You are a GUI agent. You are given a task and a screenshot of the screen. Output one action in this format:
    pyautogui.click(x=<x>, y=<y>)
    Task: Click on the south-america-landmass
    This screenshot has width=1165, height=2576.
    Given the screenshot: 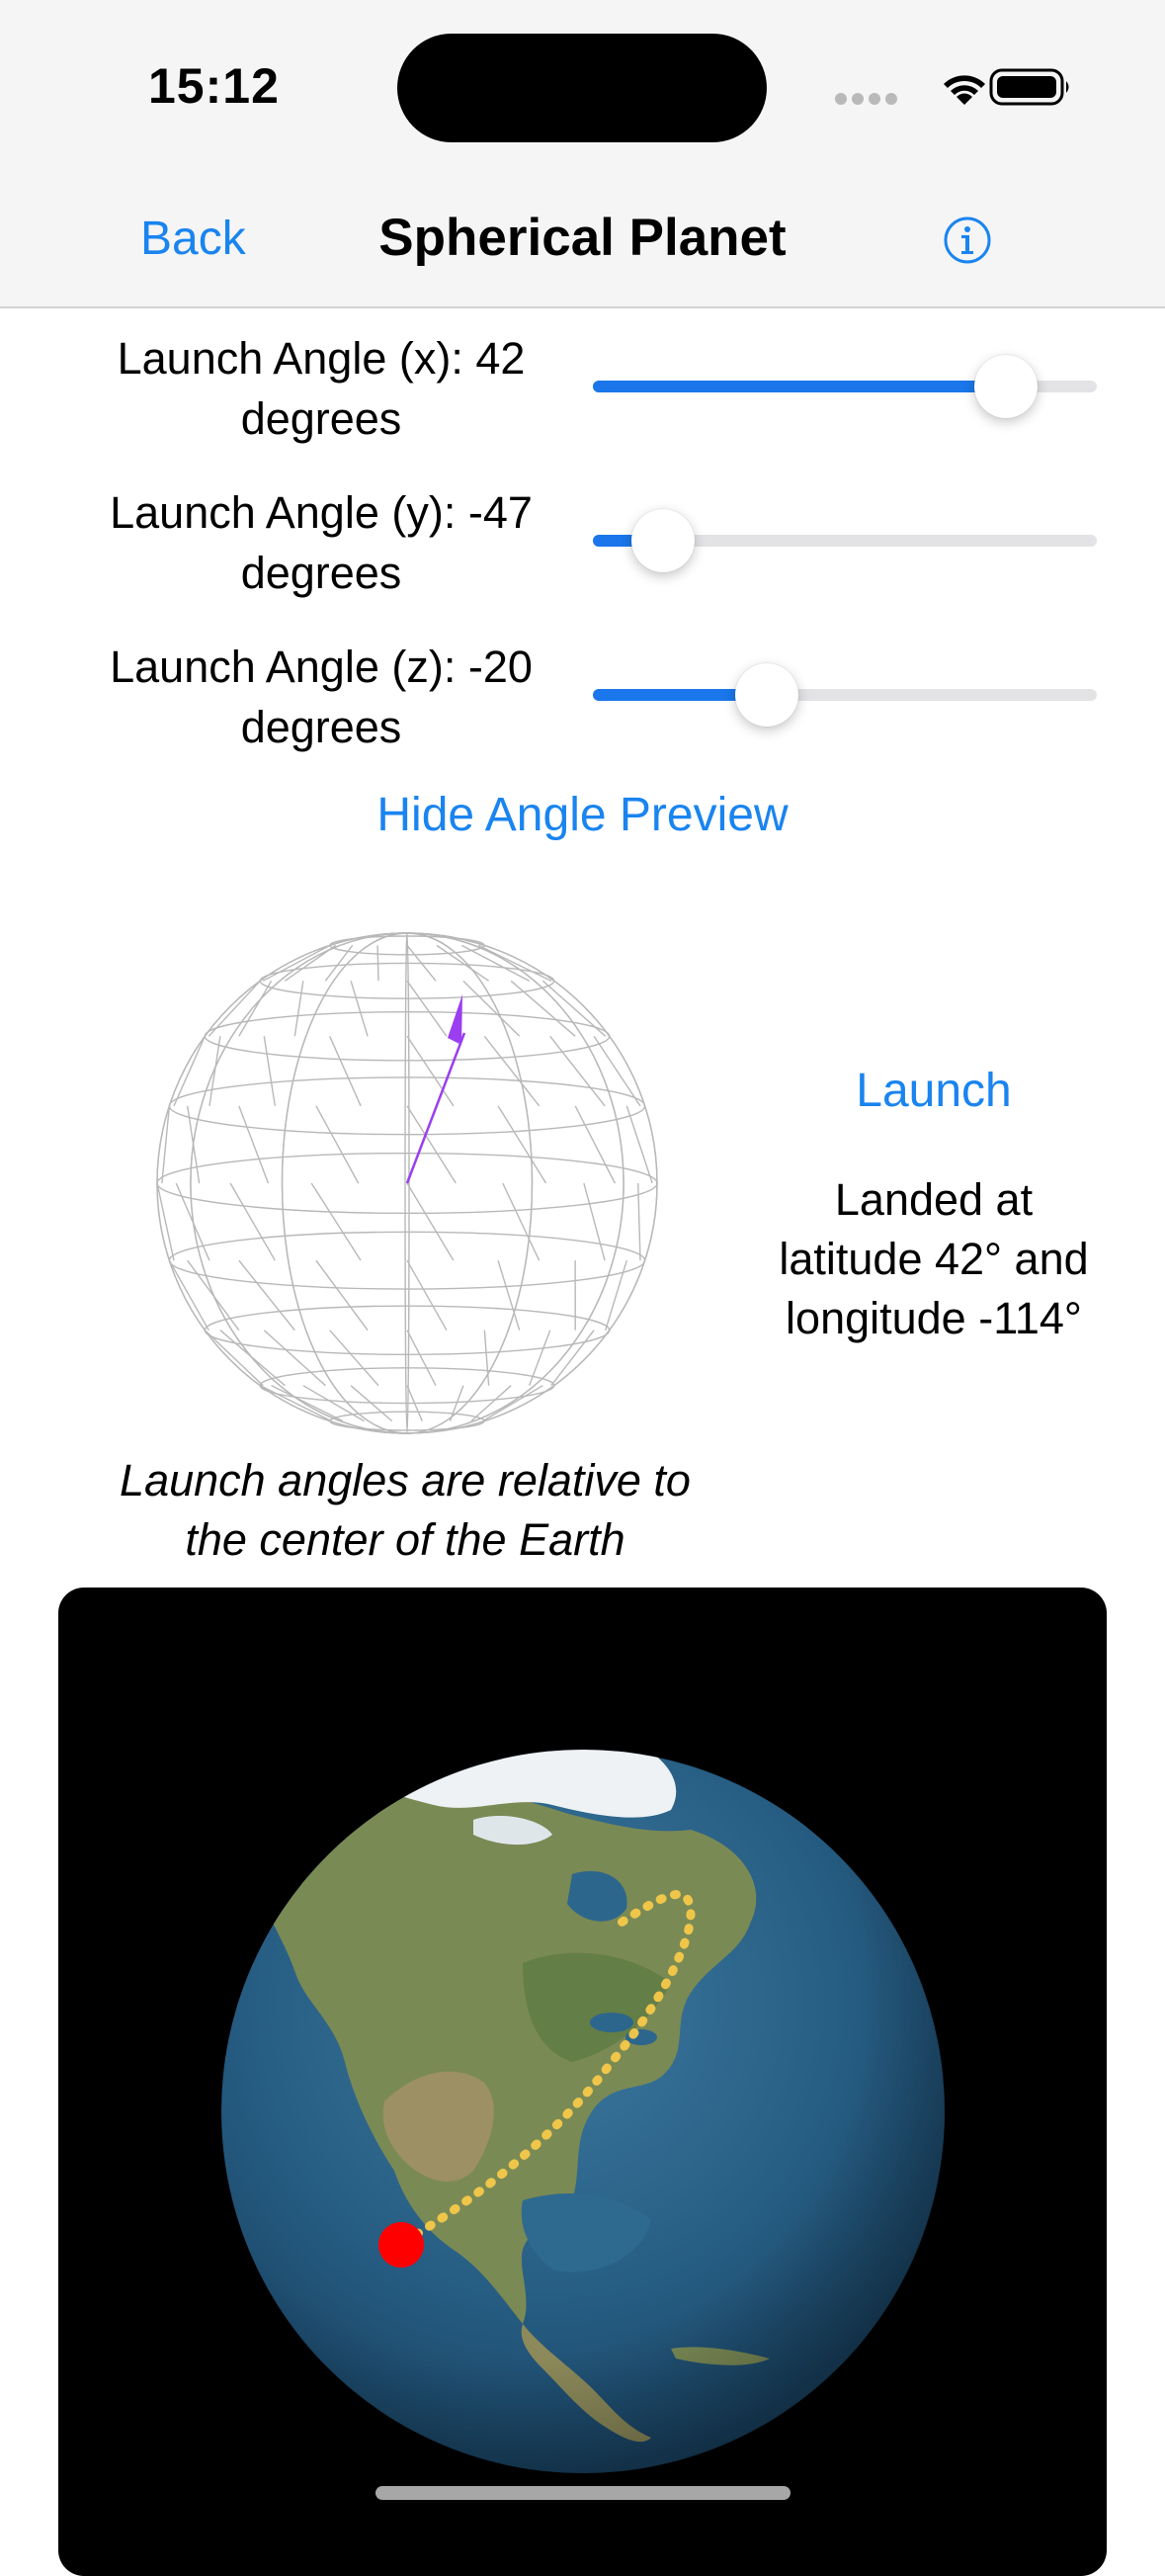 What is the action you would take?
    pyautogui.click(x=907, y=2465)
    